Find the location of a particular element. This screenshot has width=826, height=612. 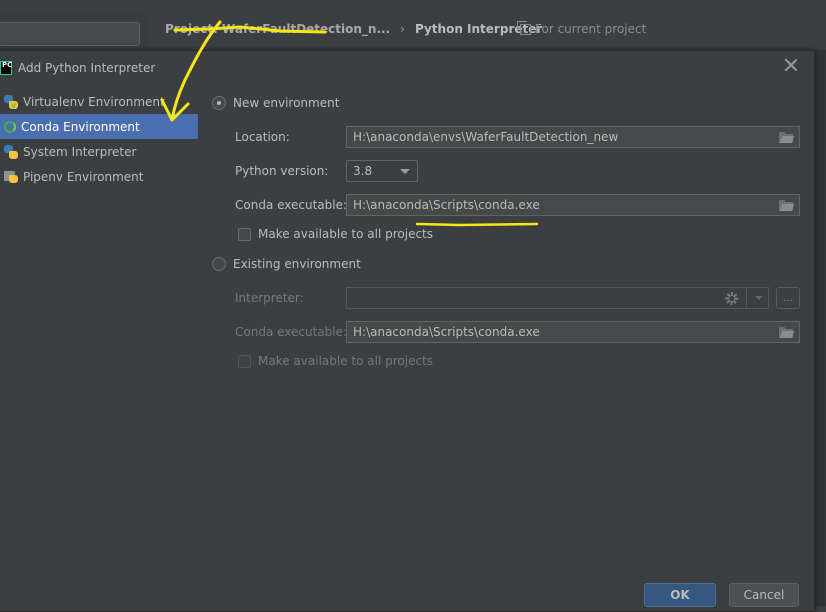

location-input: H:\anaconda\envs\WaferFaultDetection_new is located at coordinates (573, 137).